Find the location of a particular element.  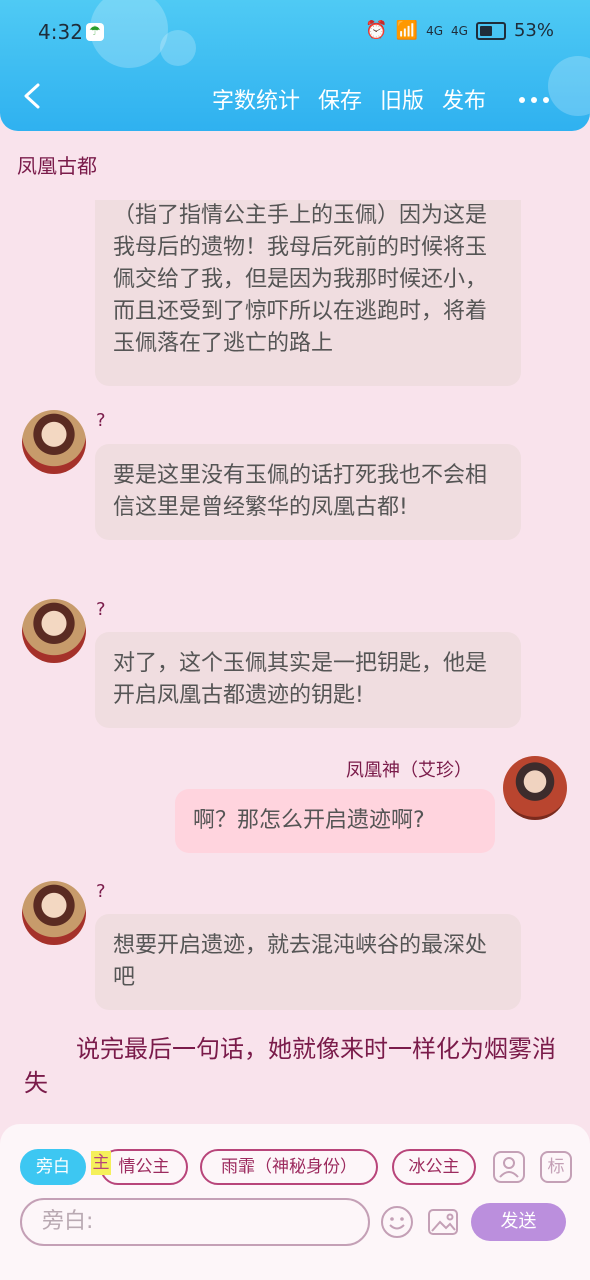

message-text: 要是这里没有玉佩的话打死我也不会相信这里是曾经繁华的凤凰古都! is located at coordinates (300, 491).